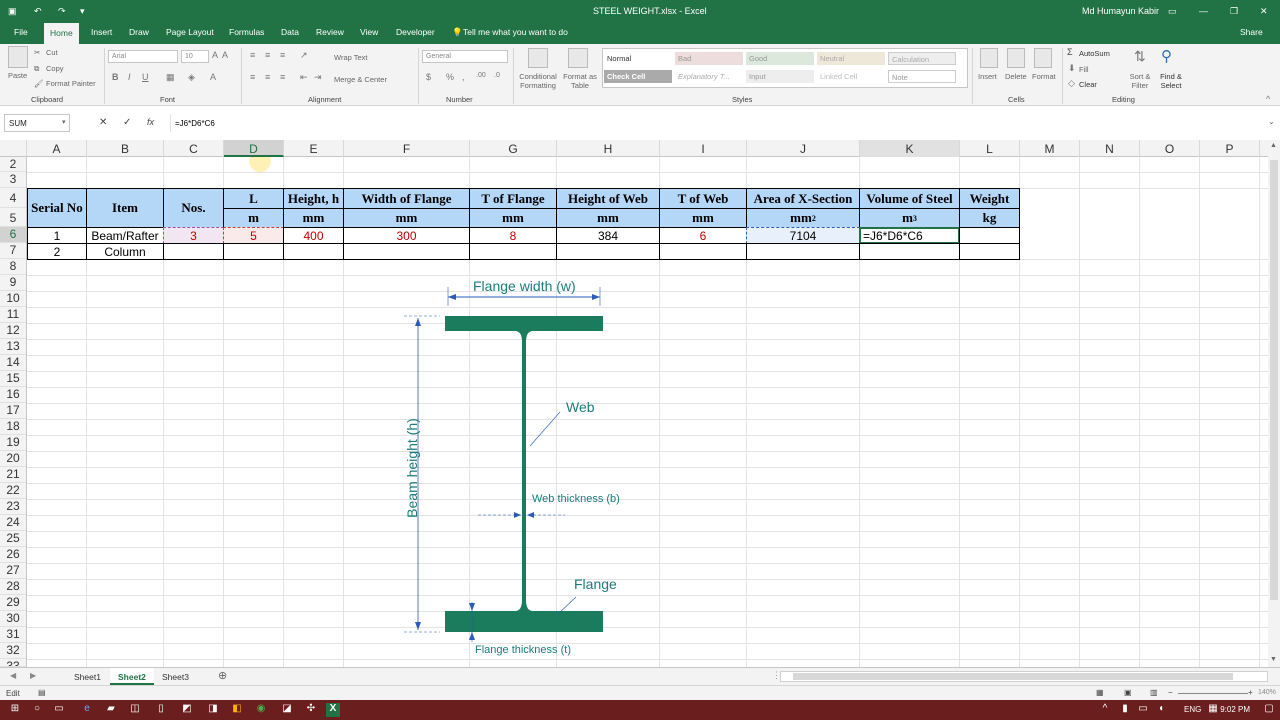 The image size is (1280, 720). I want to click on row-header: 21, so click(13, 475).